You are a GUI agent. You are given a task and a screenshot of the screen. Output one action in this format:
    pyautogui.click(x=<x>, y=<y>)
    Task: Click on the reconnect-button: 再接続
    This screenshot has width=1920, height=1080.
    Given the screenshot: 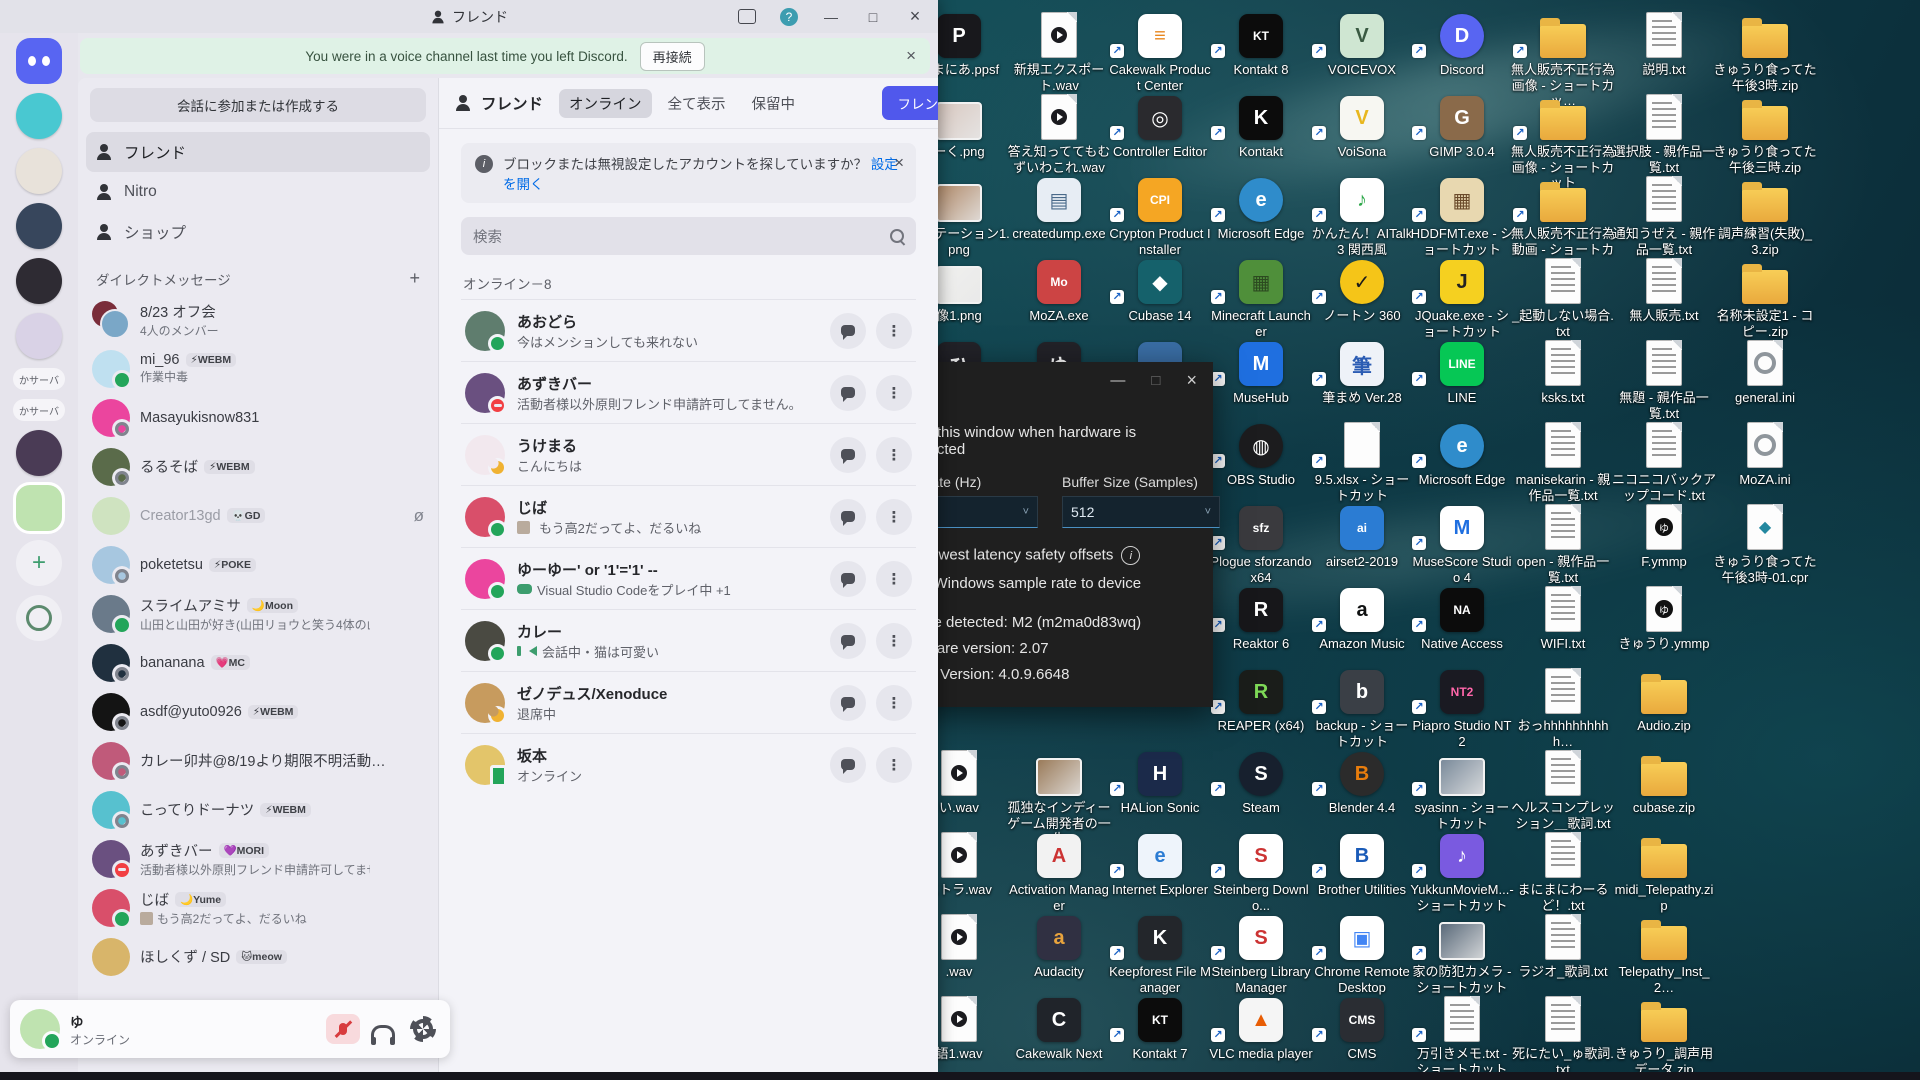 What is the action you would take?
    pyautogui.click(x=672, y=56)
    